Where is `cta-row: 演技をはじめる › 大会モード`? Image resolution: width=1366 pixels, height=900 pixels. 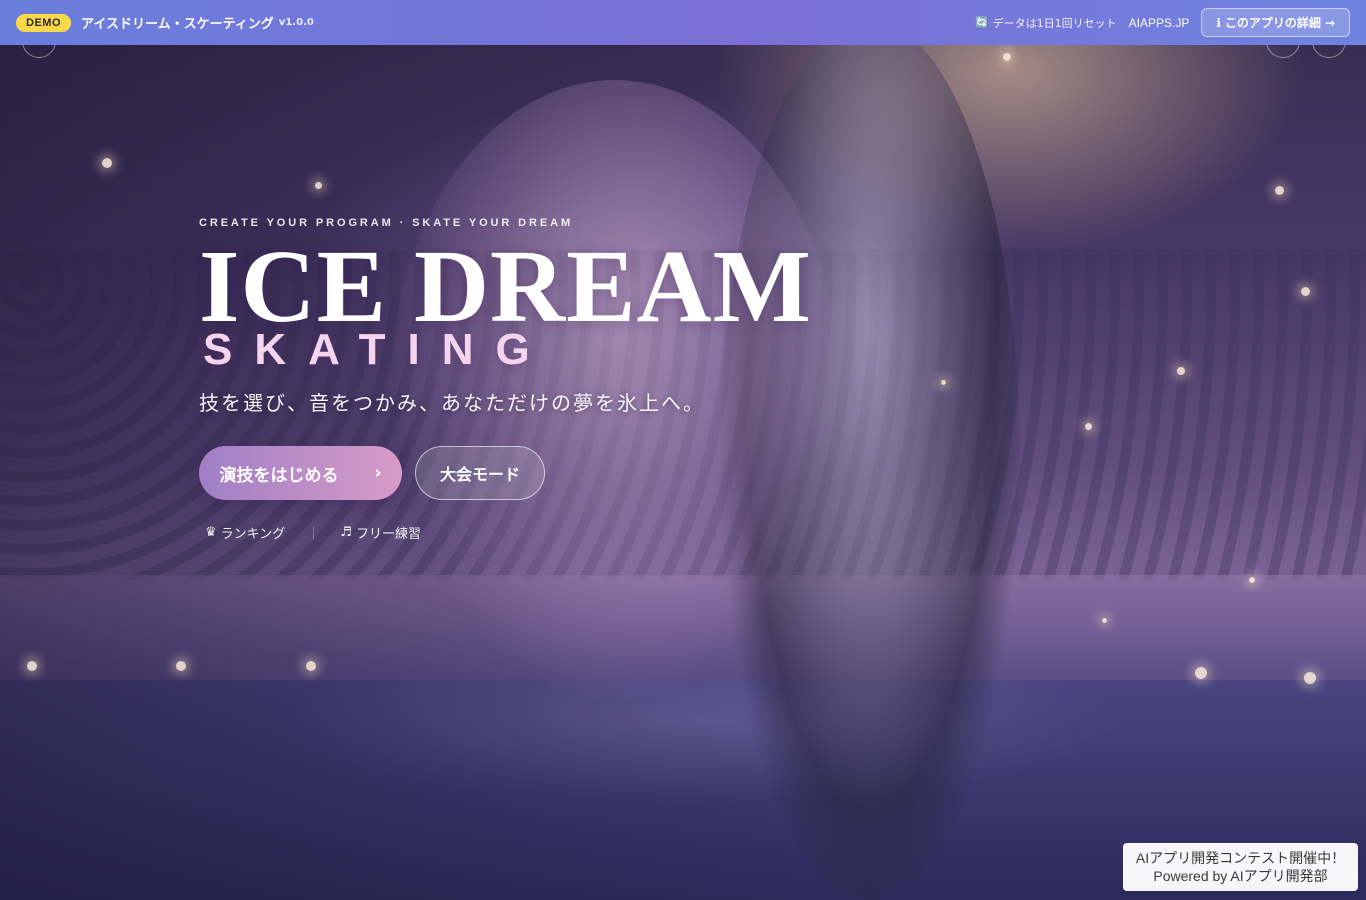
cta-row: 演技をはじめる › 大会モード is located at coordinates (505, 473).